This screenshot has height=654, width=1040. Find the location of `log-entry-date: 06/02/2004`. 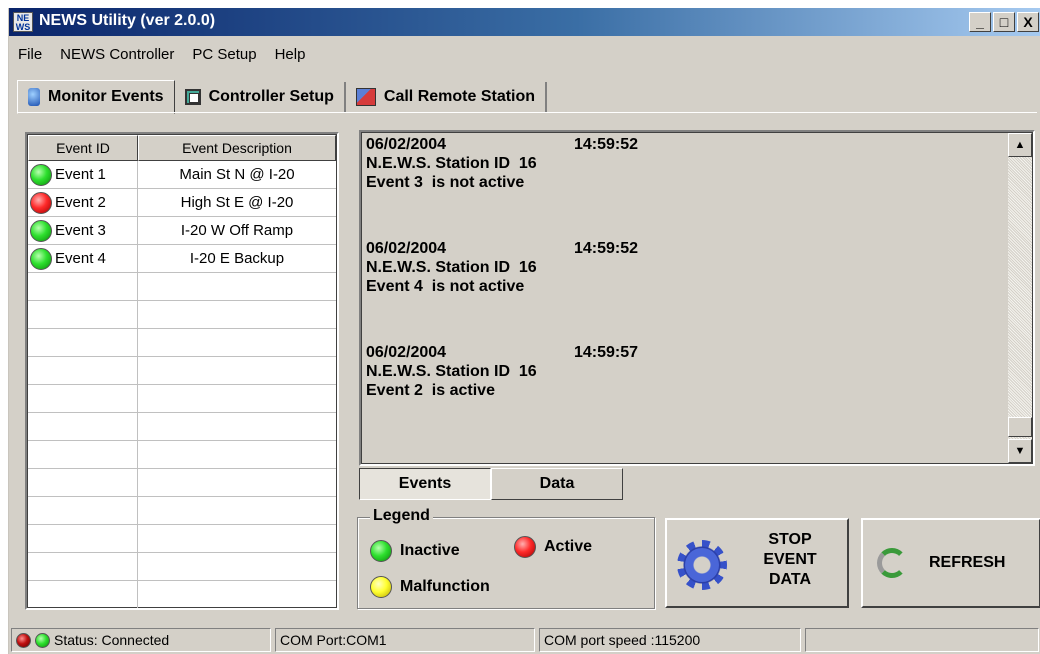

log-entry-date: 06/02/2004 is located at coordinates (406, 248).